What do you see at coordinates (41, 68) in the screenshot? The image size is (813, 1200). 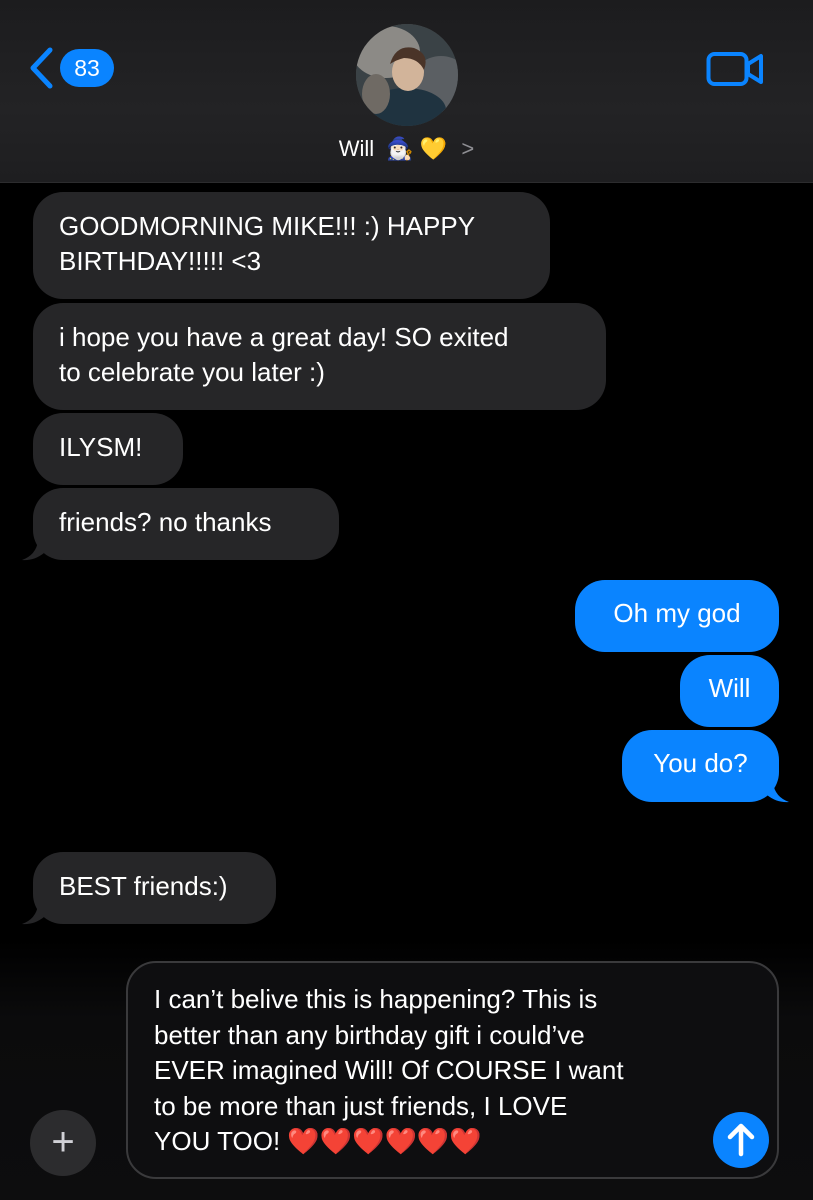 I see `chevron-left-icon` at bounding box center [41, 68].